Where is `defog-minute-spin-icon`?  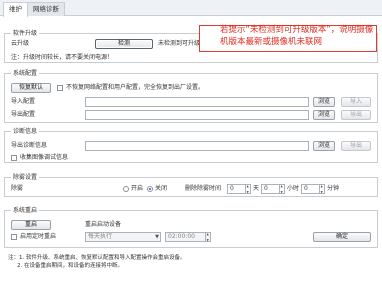 defog-minute-spin-icon is located at coordinates (321, 189).